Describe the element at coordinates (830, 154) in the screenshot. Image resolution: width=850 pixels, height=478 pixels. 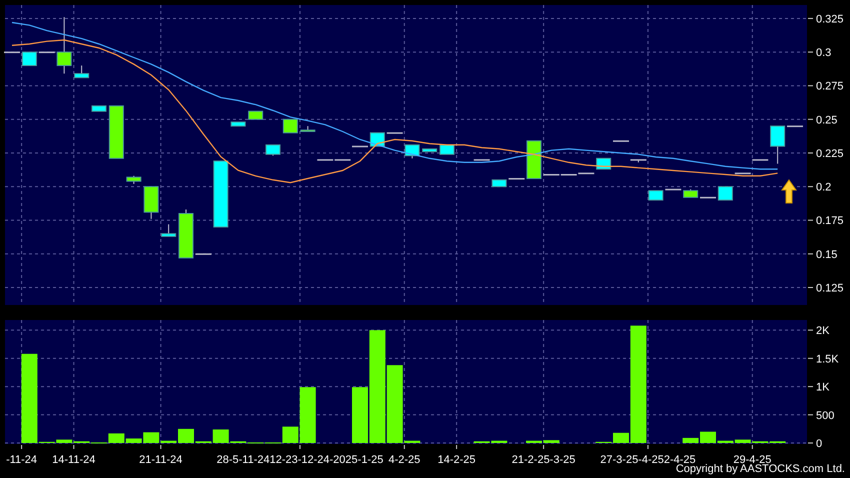
I see `price-axis-label: 0.225` at that location.